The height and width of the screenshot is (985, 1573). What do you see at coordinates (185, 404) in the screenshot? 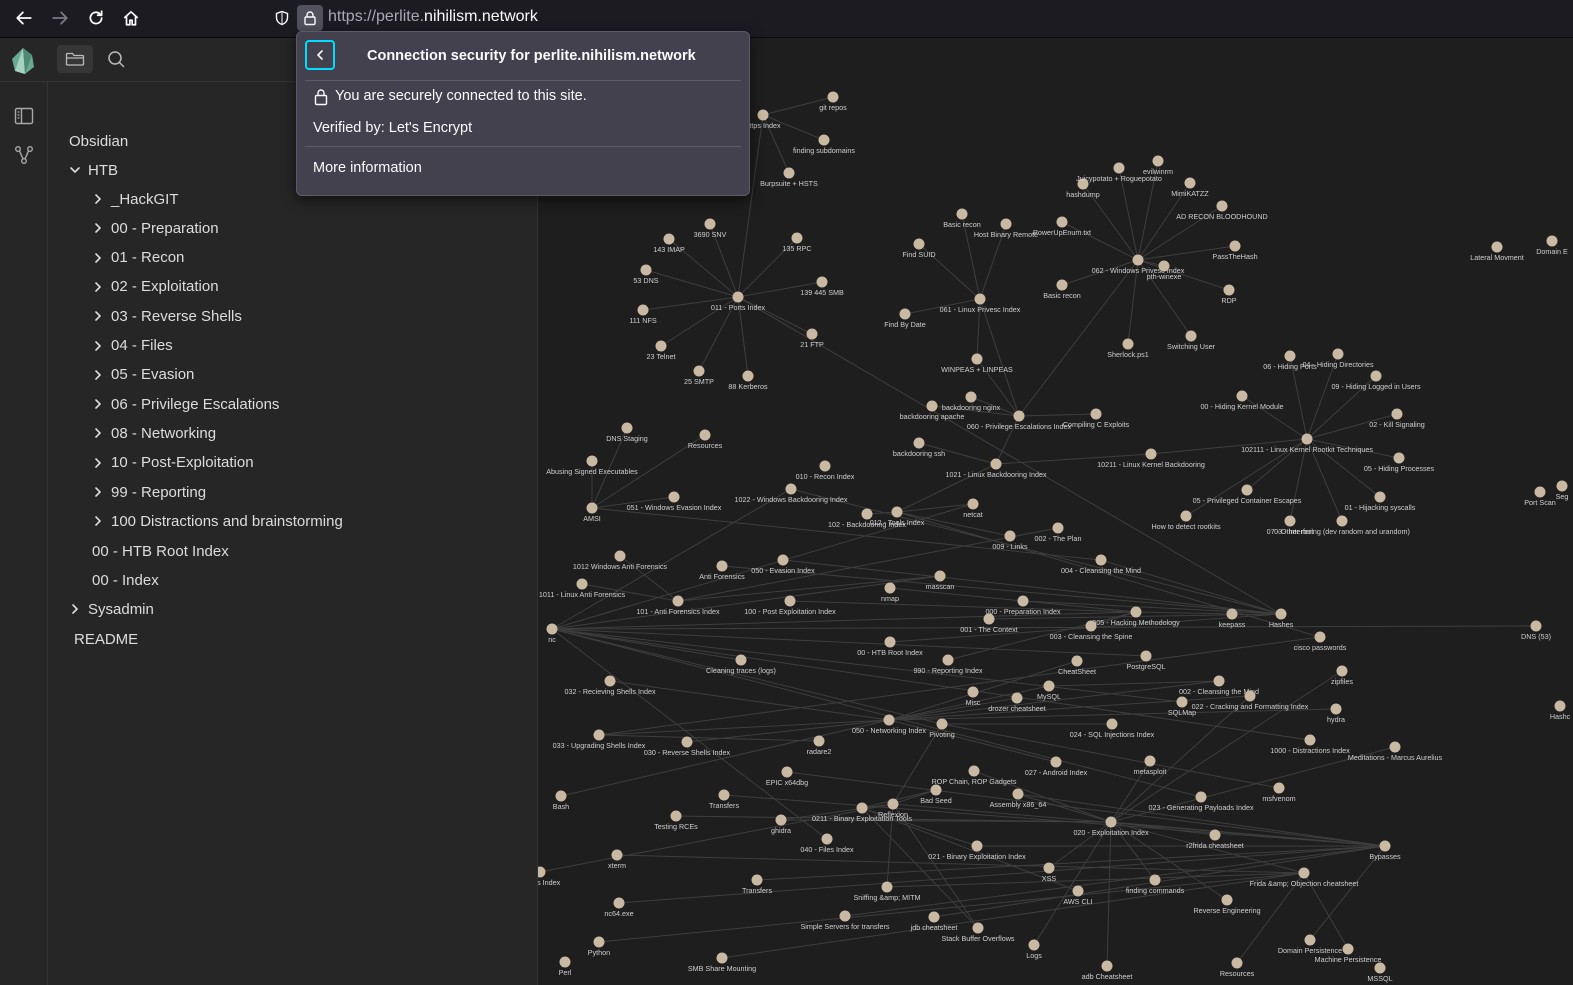
I see `folder-item: 06 - Privilege Escalations` at bounding box center [185, 404].